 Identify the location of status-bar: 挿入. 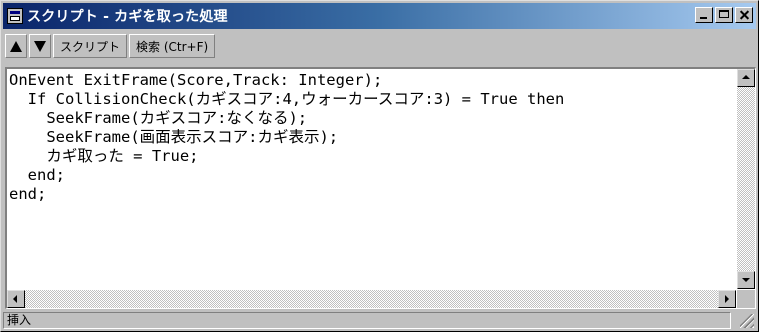
(379, 320).